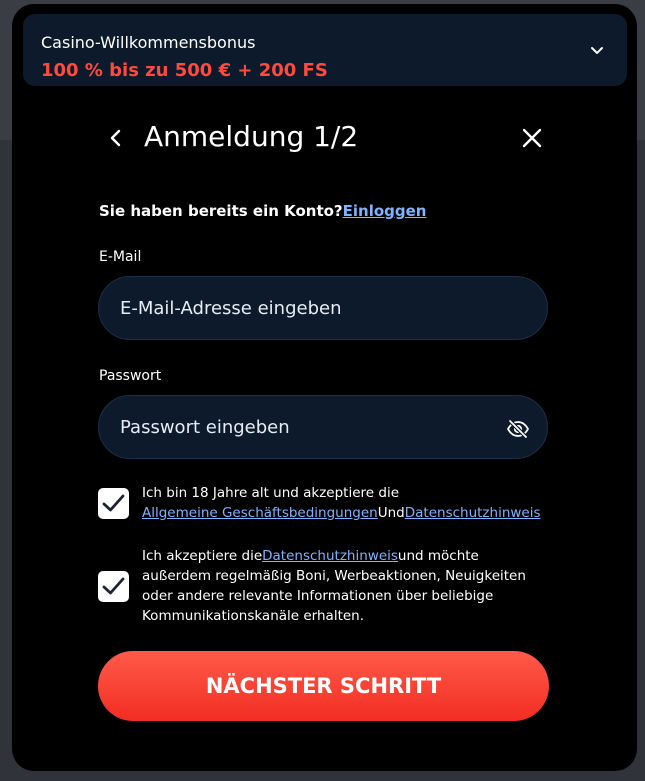 This screenshot has width=645, height=781. Describe the element at coordinates (323, 308) in the screenshot. I see `email-input` at that location.